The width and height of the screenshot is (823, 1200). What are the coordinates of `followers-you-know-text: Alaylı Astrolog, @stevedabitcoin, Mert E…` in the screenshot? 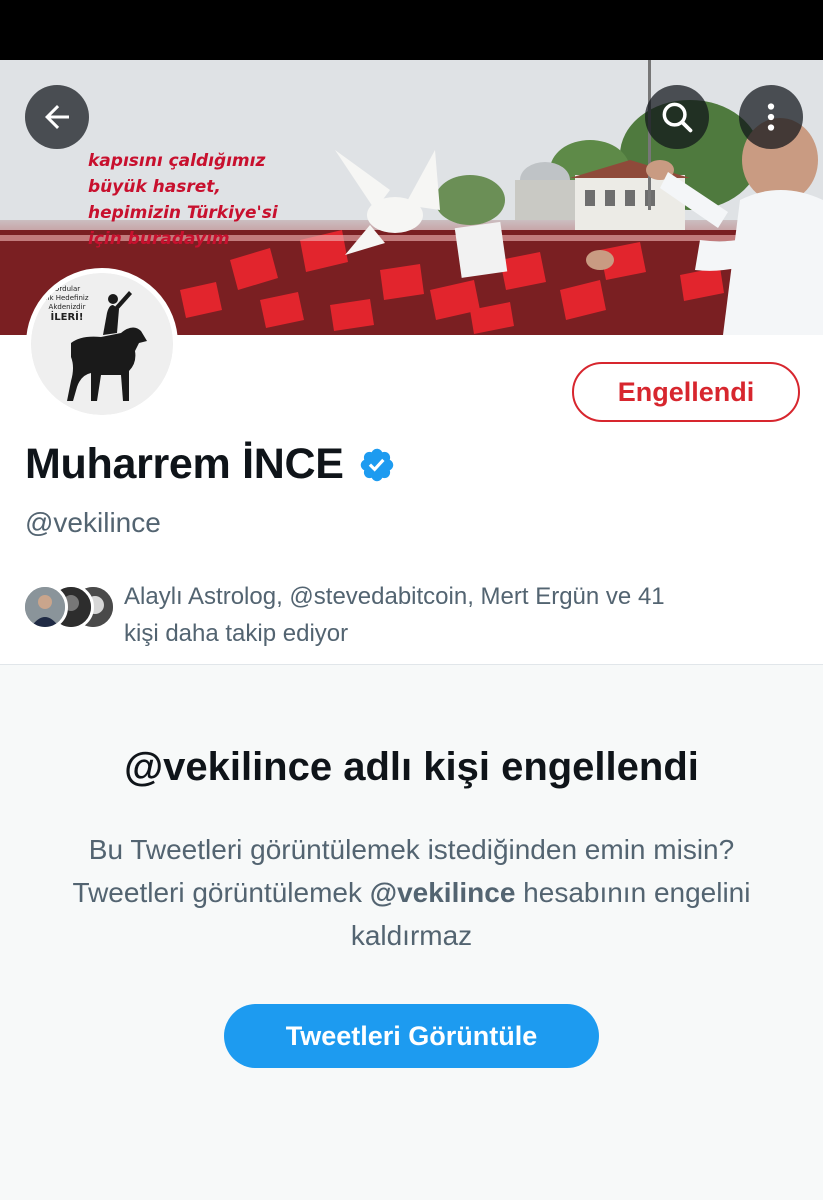 It's located at (464, 615).